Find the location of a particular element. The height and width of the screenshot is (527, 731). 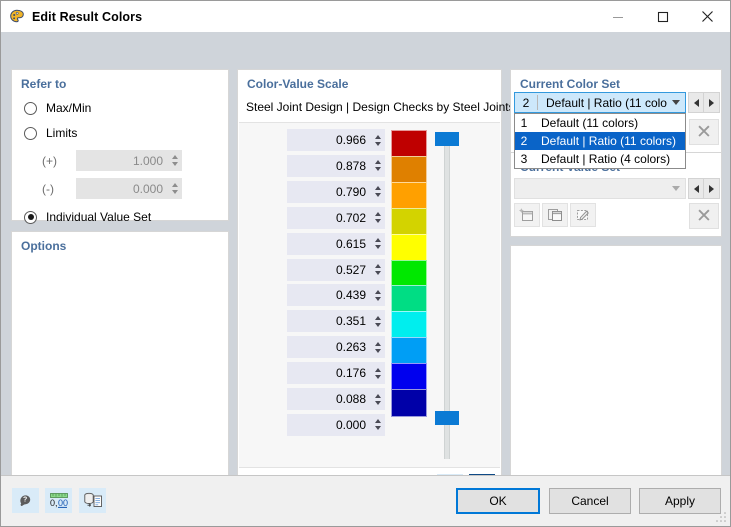

color-set-option-label: Default | Ratio (11 colors) is located at coordinates (608, 141).